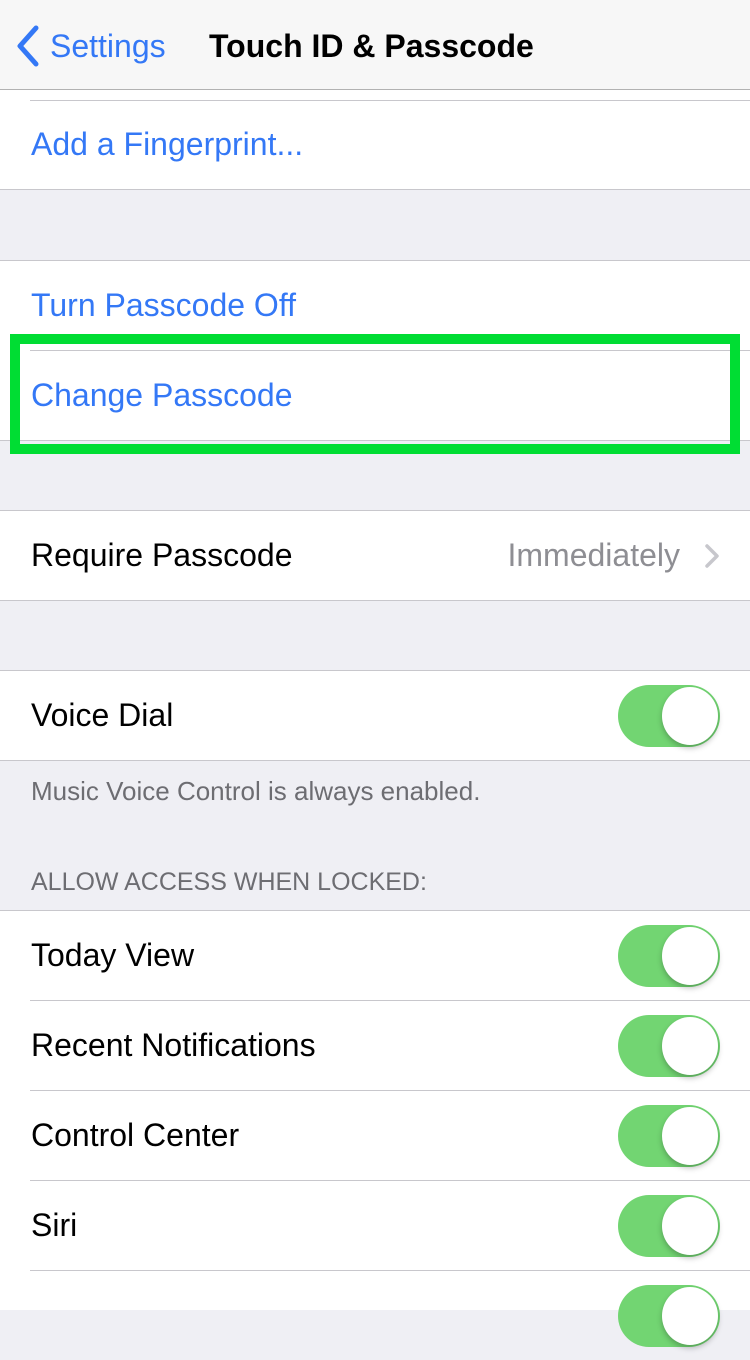  I want to click on partial-row-toggle, so click(669, 1316).